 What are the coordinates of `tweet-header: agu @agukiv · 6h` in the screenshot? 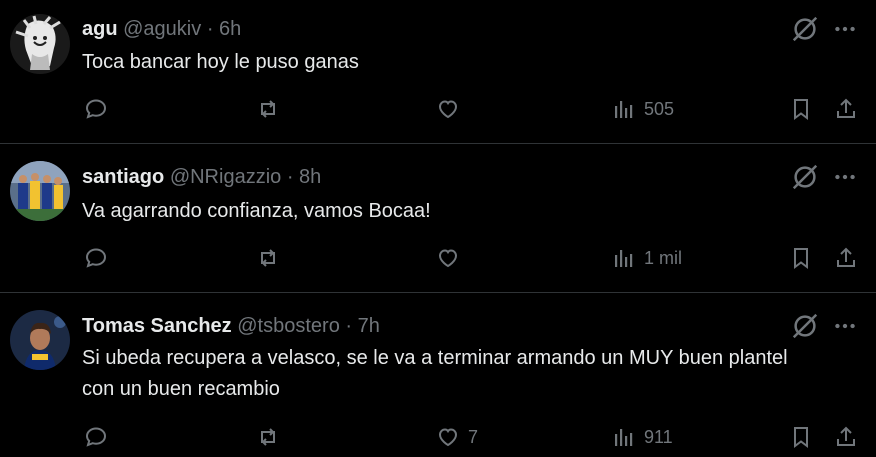 It's located at (161, 29).